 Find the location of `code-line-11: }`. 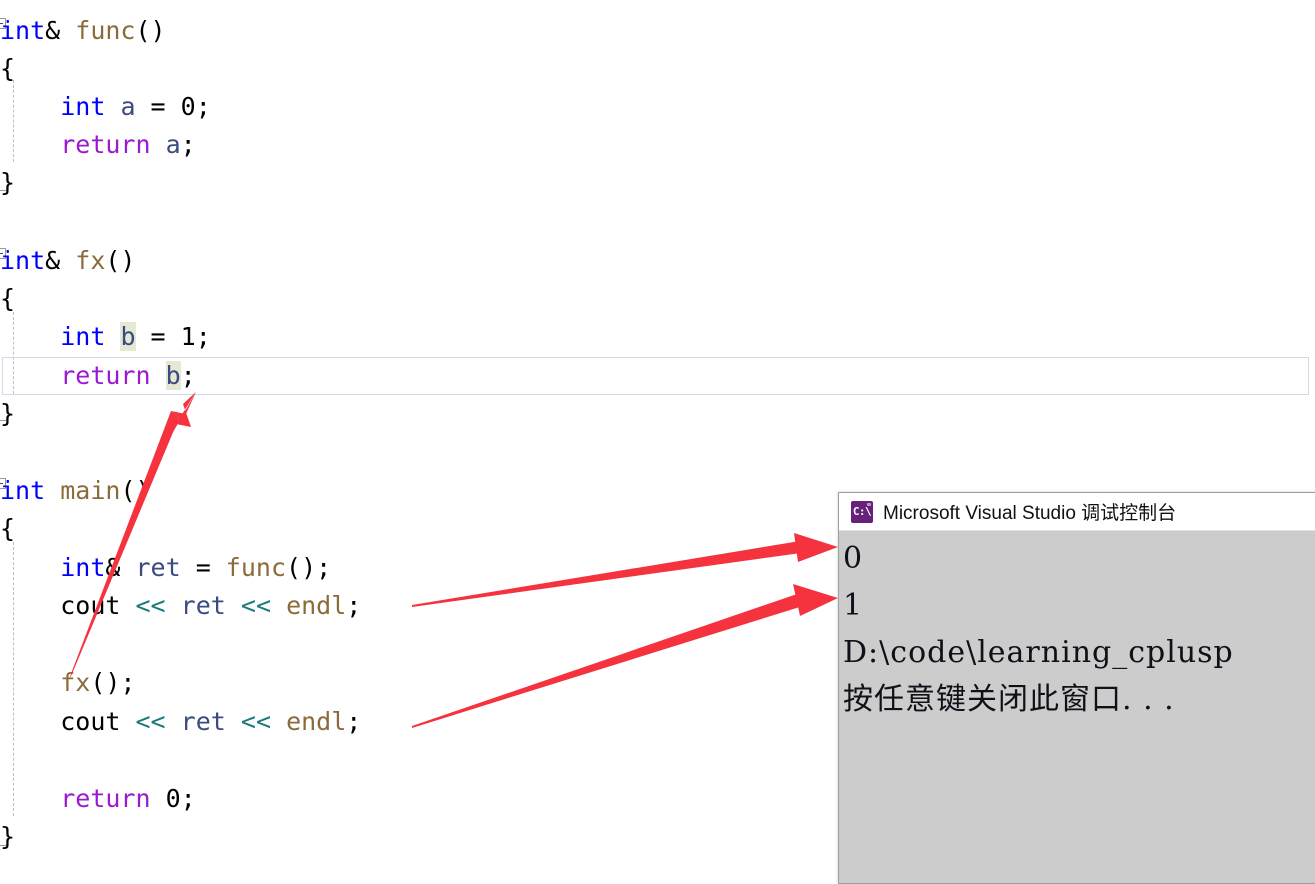

code-line-11: } is located at coordinates (7, 414).